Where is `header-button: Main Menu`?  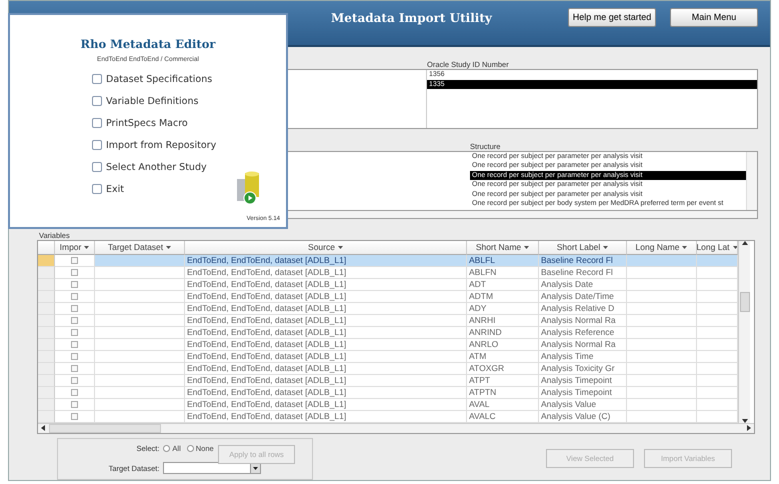 header-button: Main Menu is located at coordinates (714, 17).